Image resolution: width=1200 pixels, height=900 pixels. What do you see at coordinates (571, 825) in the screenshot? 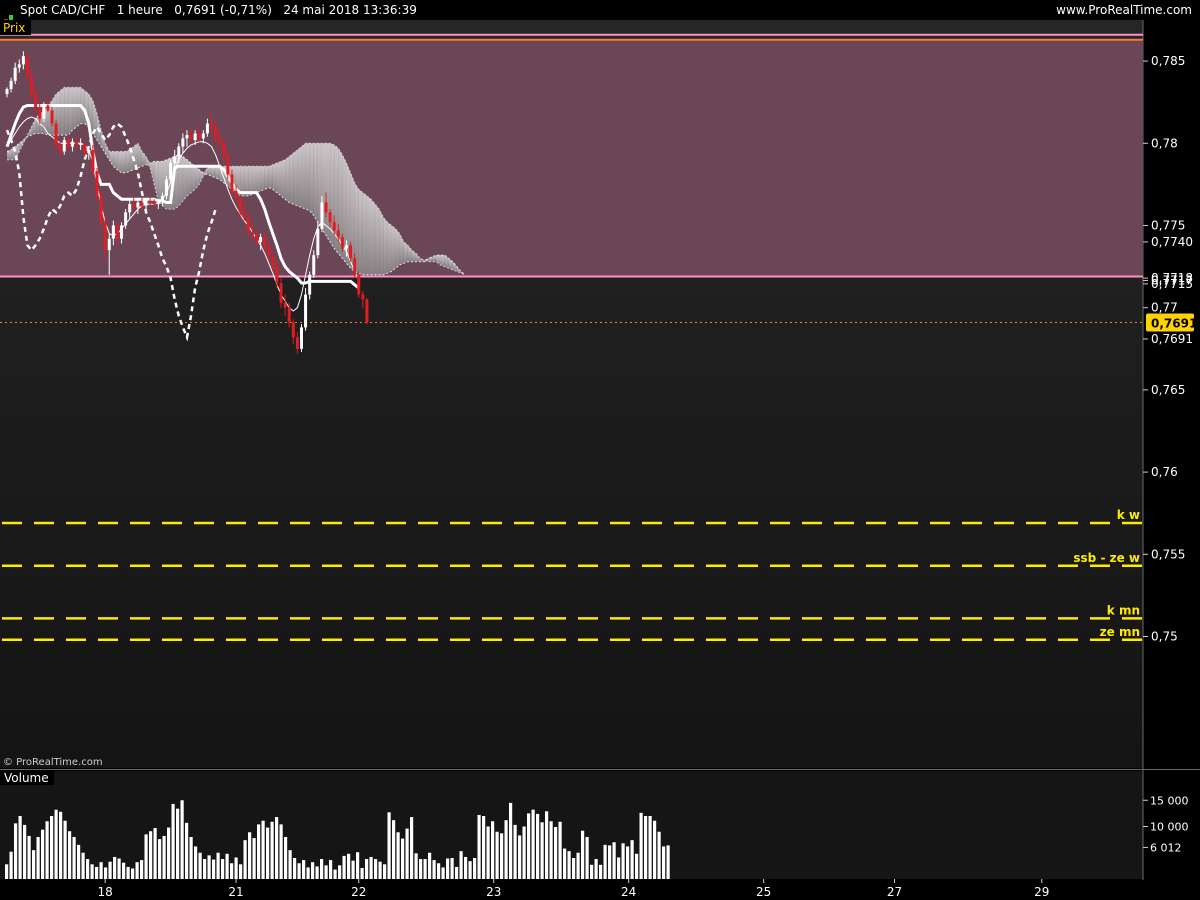
I see `volume-panel-background` at bounding box center [571, 825].